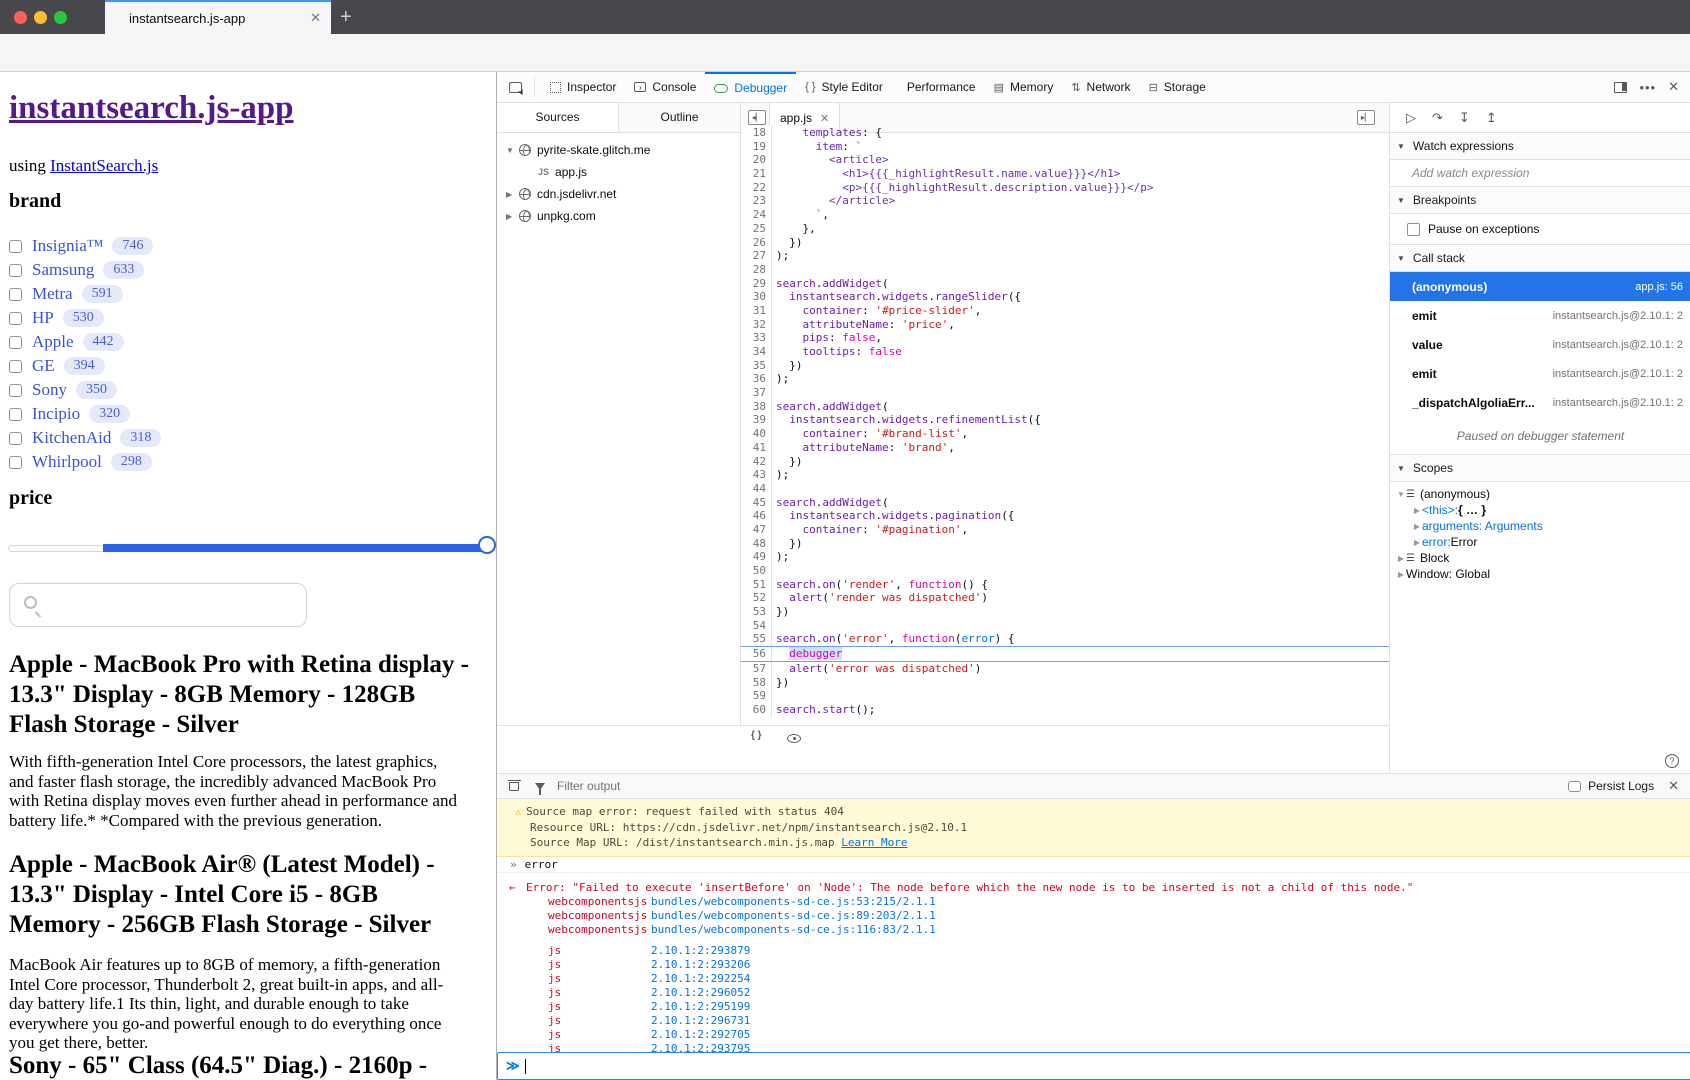 This screenshot has width=1690, height=1080. Describe the element at coordinates (756, 256) in the screenshot. I see `line-number: 27` at that location.